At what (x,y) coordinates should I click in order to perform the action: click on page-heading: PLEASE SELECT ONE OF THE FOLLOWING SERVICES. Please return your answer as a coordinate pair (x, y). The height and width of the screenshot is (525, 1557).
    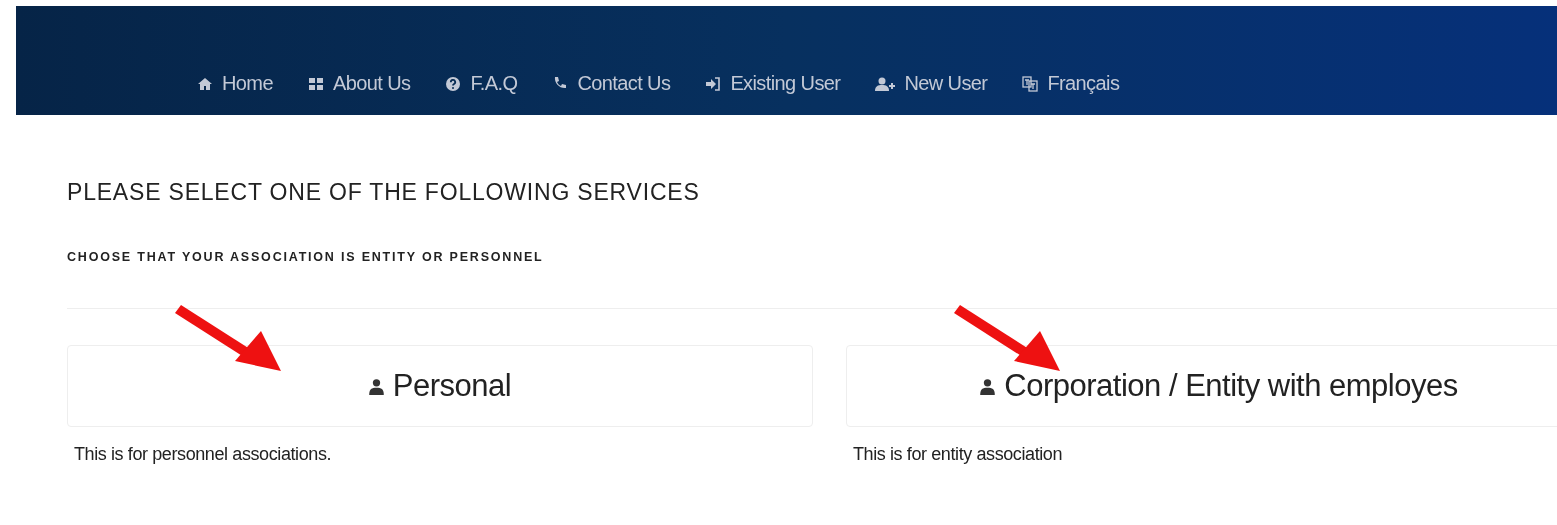
    Looking at the image, I should click on (384, 192).